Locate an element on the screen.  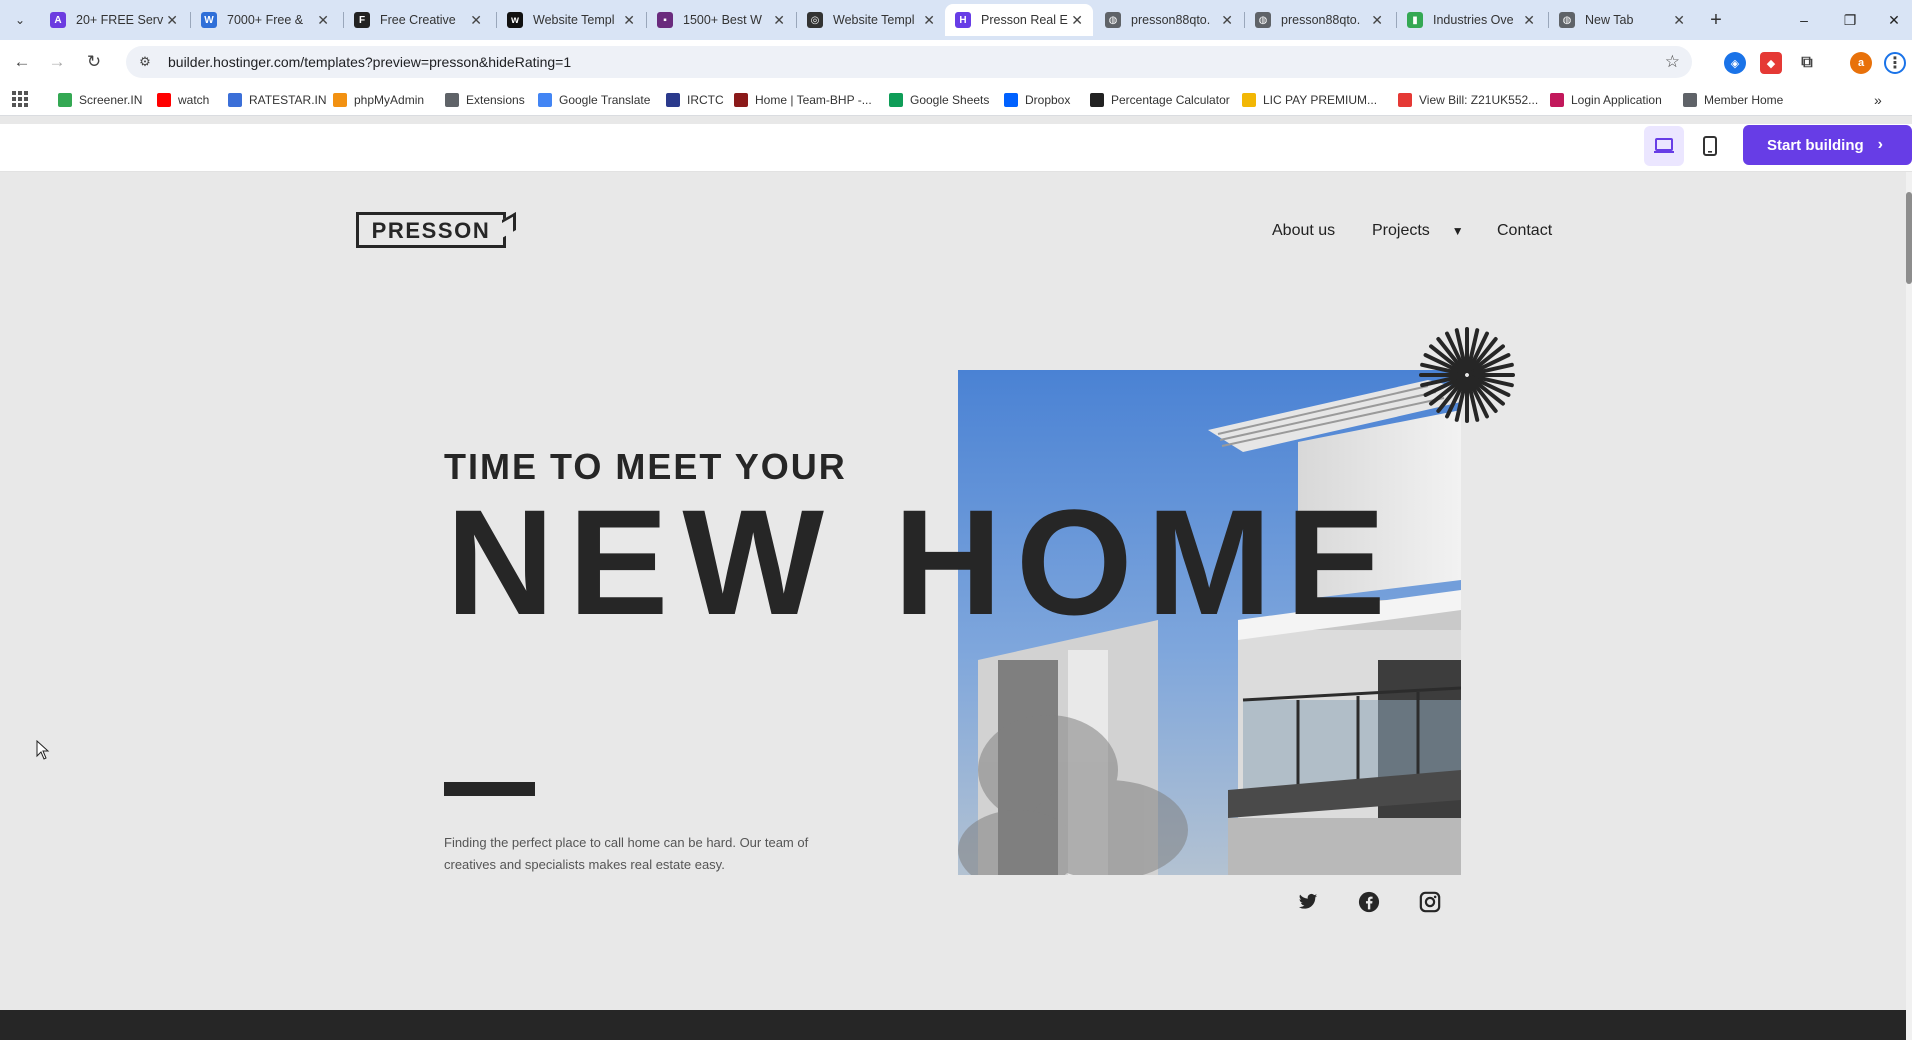
page-scrollbar is located at coordinates (1909, 606).